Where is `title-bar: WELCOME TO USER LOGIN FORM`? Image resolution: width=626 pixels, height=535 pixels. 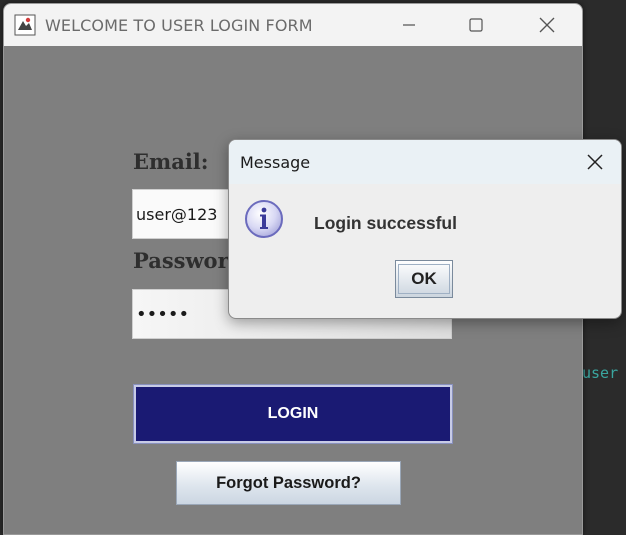
title-bar: WELCOME TO USER LOGIN FORM is located at coordinates (293, 25).